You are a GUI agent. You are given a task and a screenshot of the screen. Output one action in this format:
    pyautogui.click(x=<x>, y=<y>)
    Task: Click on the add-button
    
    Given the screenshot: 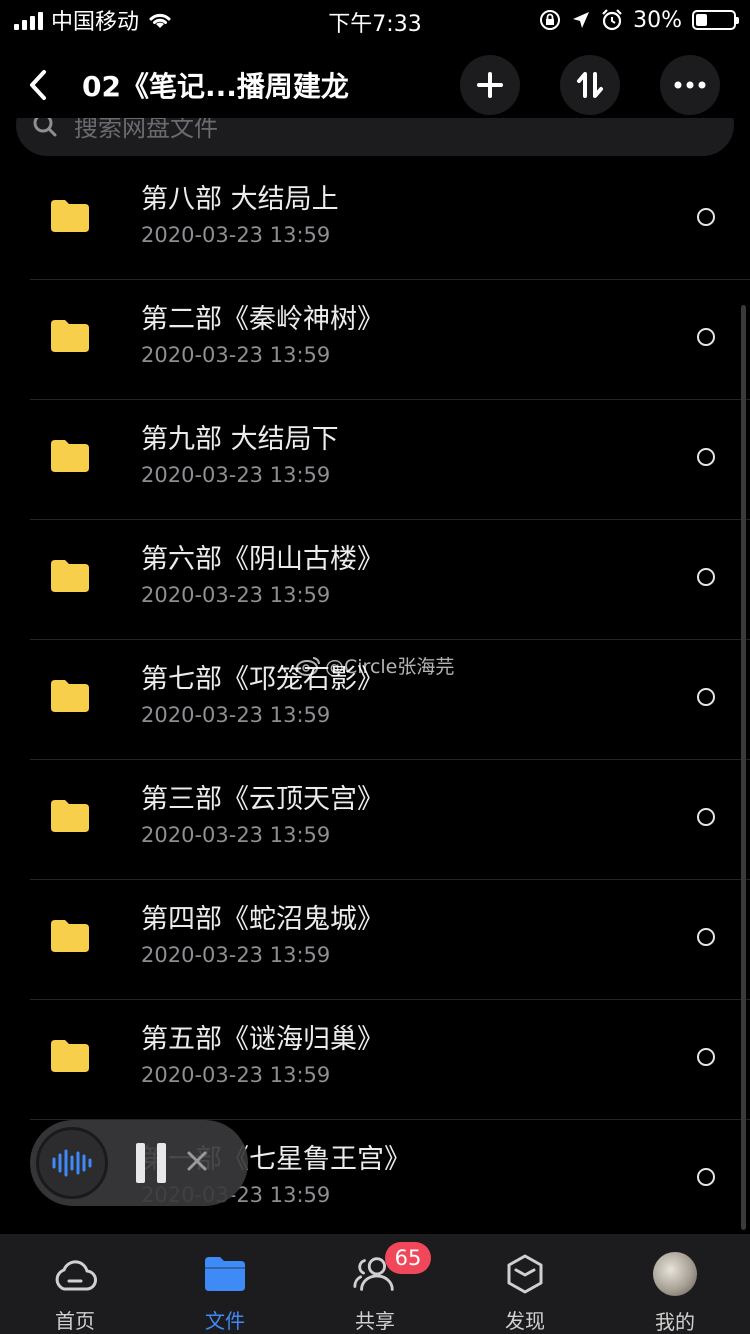 What is the action you would take?
    pyautogui.click(x=490, y=85)
    